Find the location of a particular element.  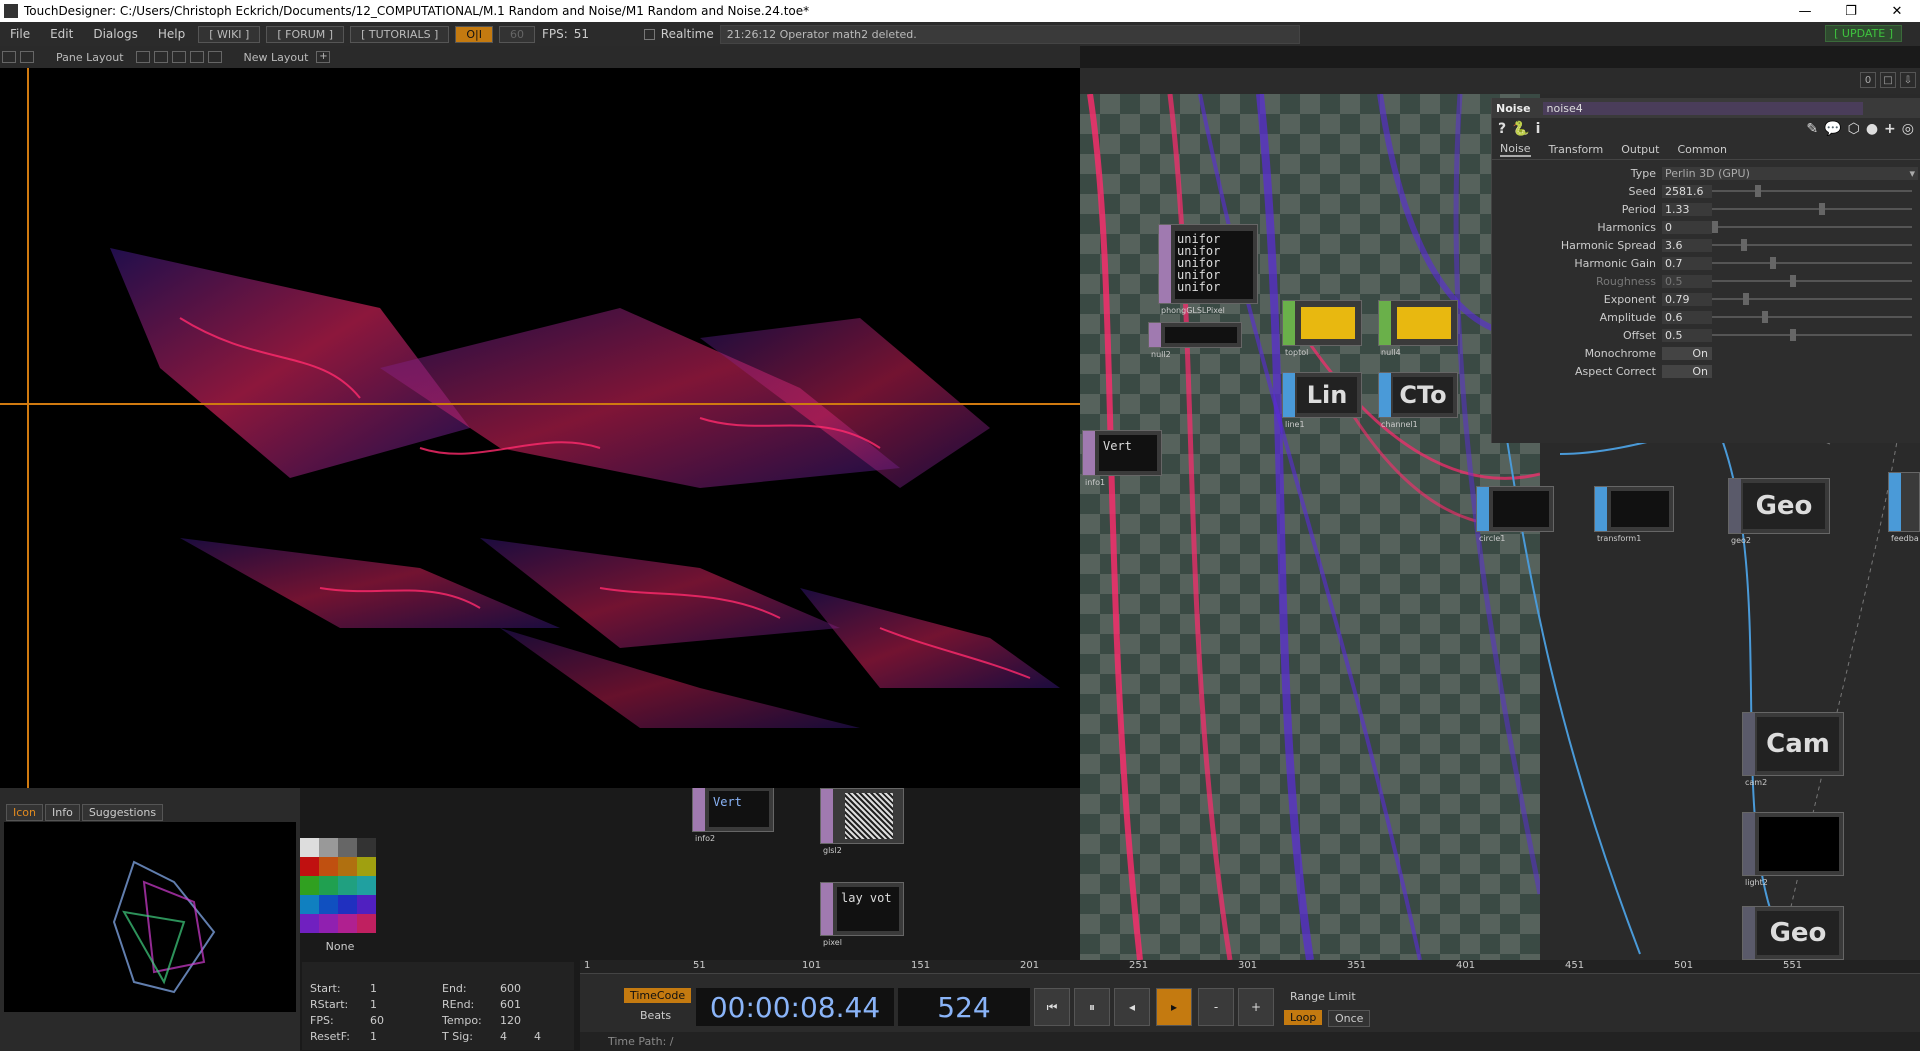

python-icon: ● is located at coordinates (1872, 129).